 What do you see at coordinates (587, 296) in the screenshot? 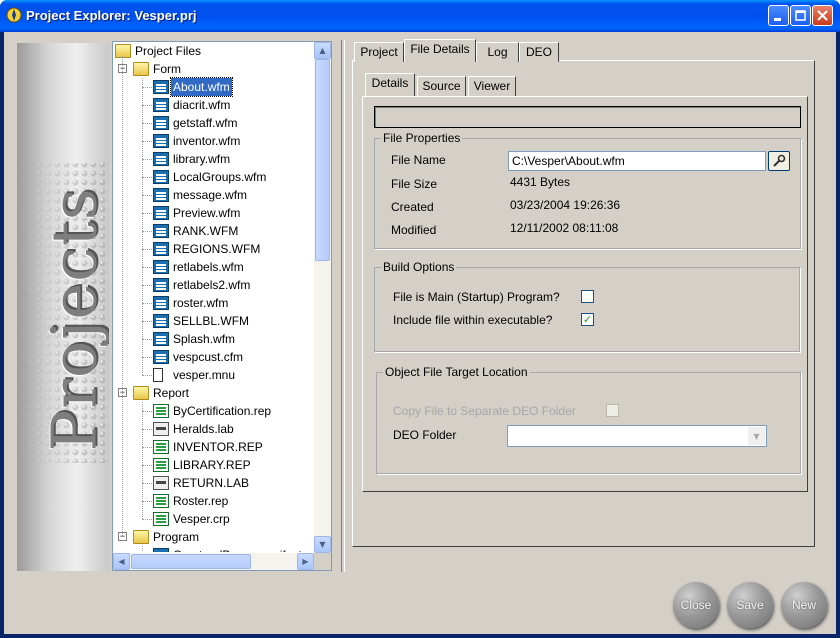
I see `main-program-checkbox` at bounding box center [587, 296].